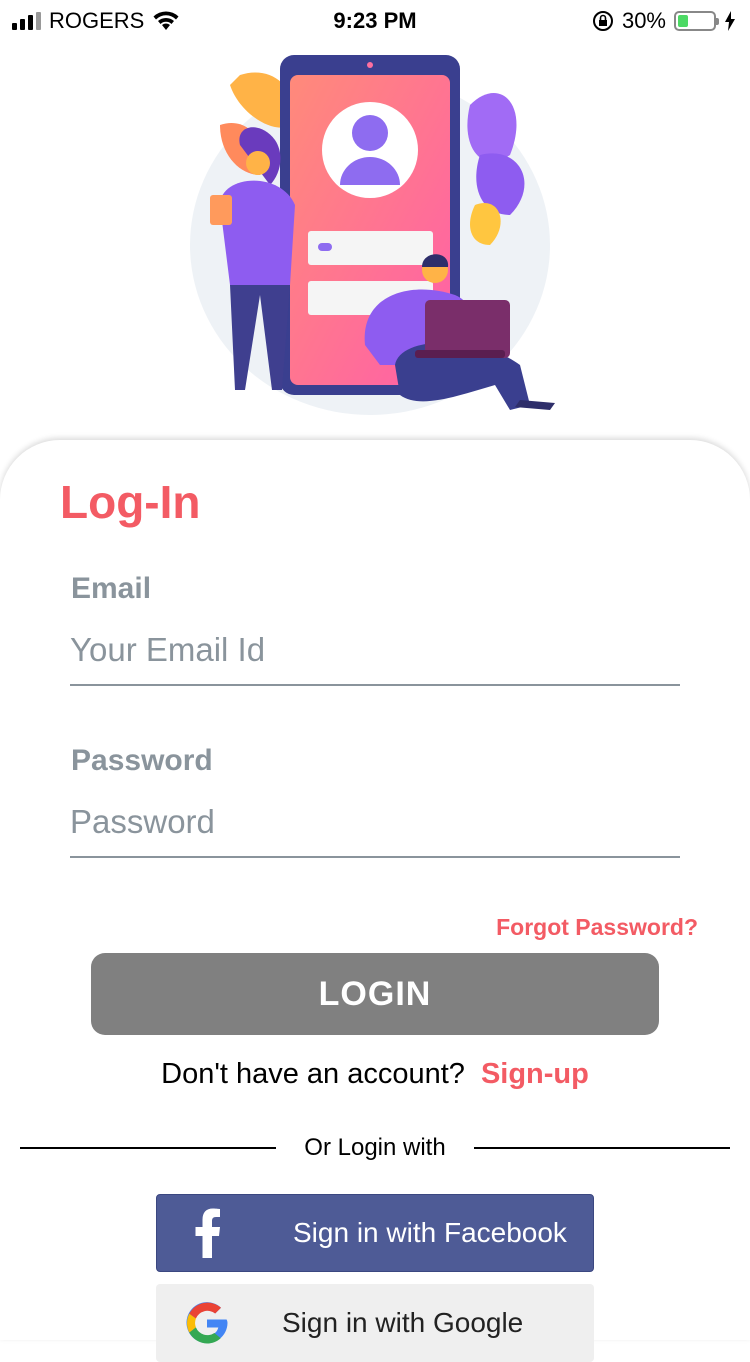  What do you see at coordinates (403, 1322) in the screenshot?
I see `google-signin-label: Sign in with Google` at bounding box center [403, 1322].